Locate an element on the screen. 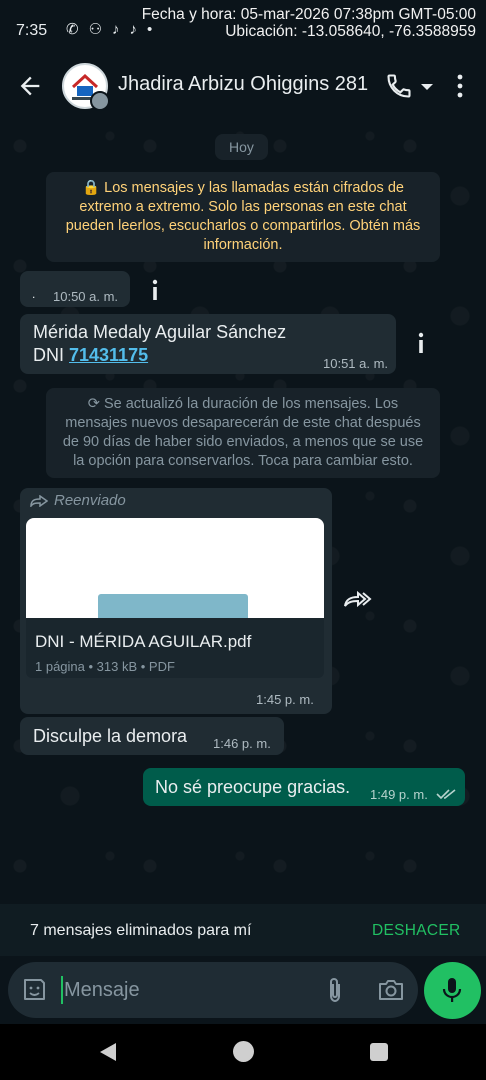  message-text: . is located at coordinates (34, 294).